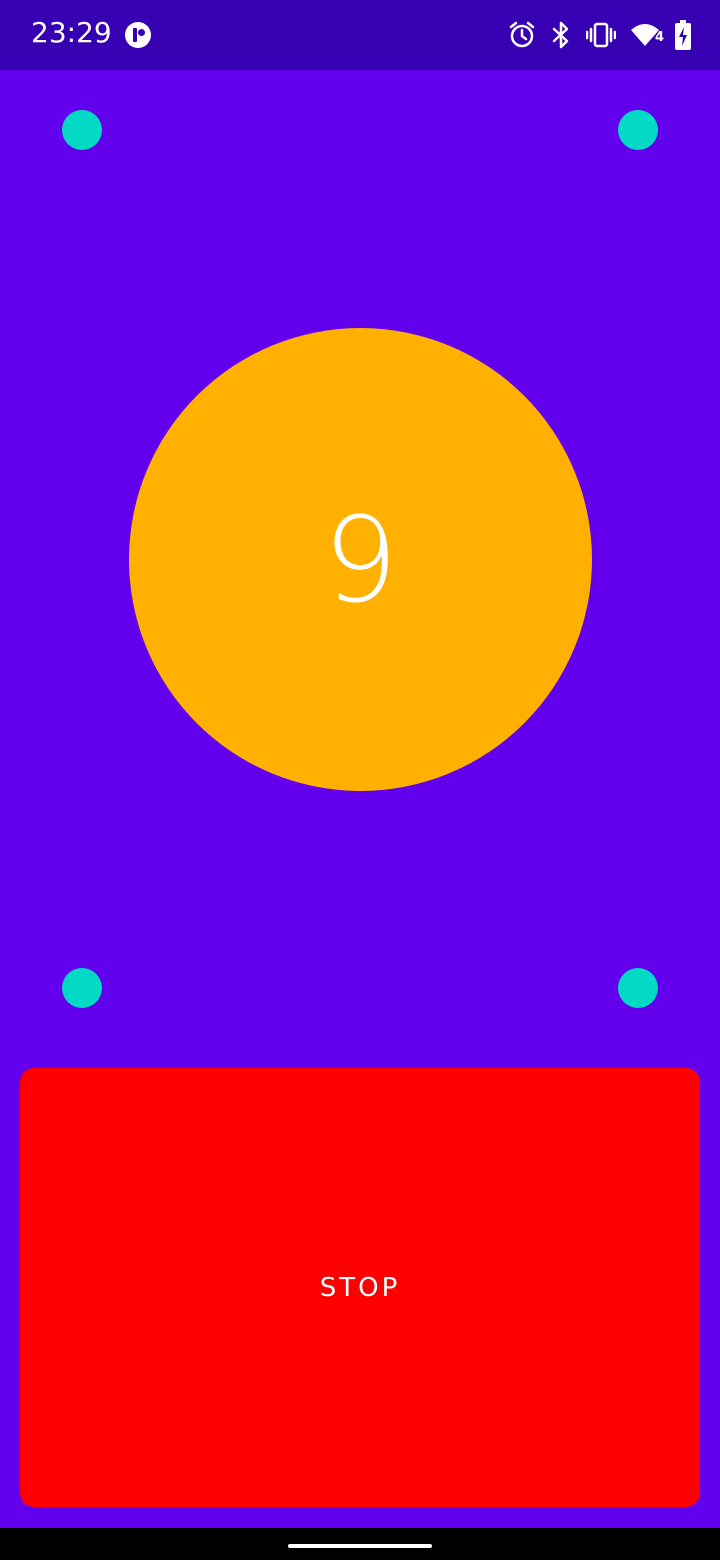 This screenshot has width=720, height=1560. I want to click on corner-dot-top-left, so click(82, 130).